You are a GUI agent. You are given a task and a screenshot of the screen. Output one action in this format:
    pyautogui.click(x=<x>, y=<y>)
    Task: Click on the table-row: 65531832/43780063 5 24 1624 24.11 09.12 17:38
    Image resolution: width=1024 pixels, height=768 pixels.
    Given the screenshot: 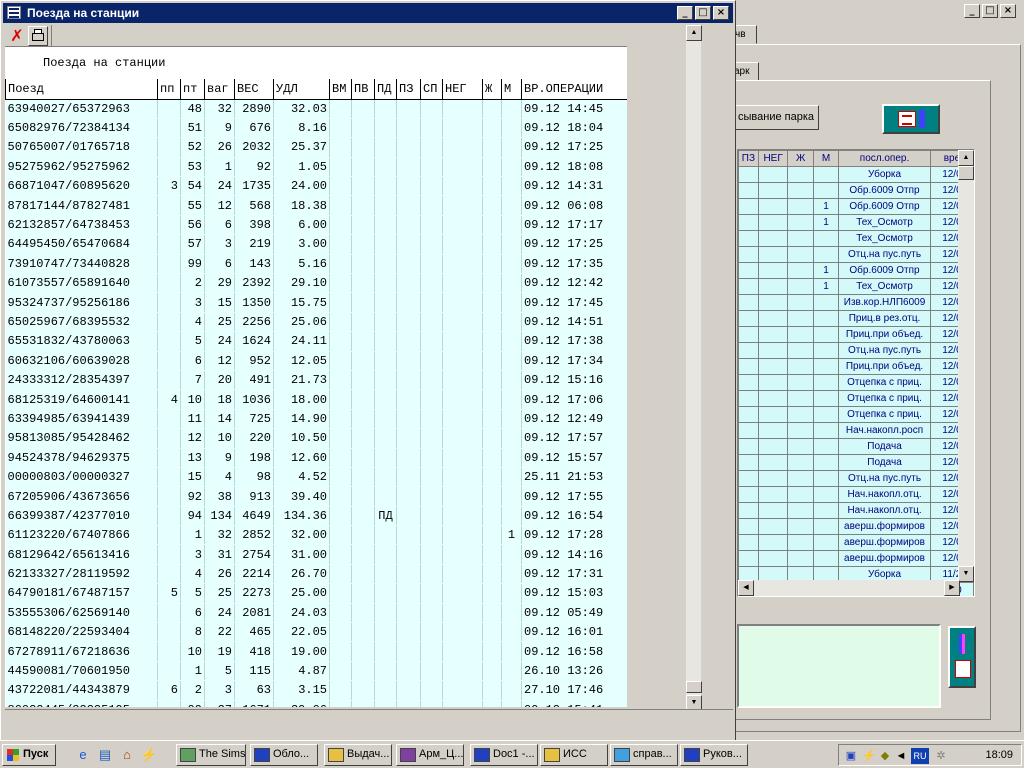 What is the action you would take?
    pyautogui.click(x=316, y=341)
    